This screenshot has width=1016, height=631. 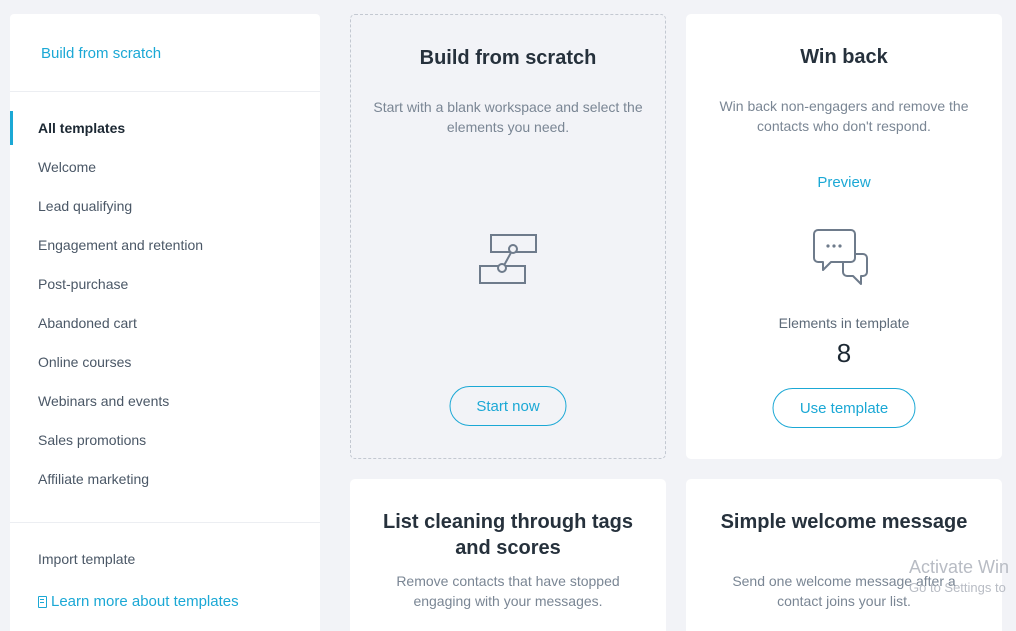 I want to click on sidebar-item-engagement-retention: Engagement and retention, so click(x=165, y=250).